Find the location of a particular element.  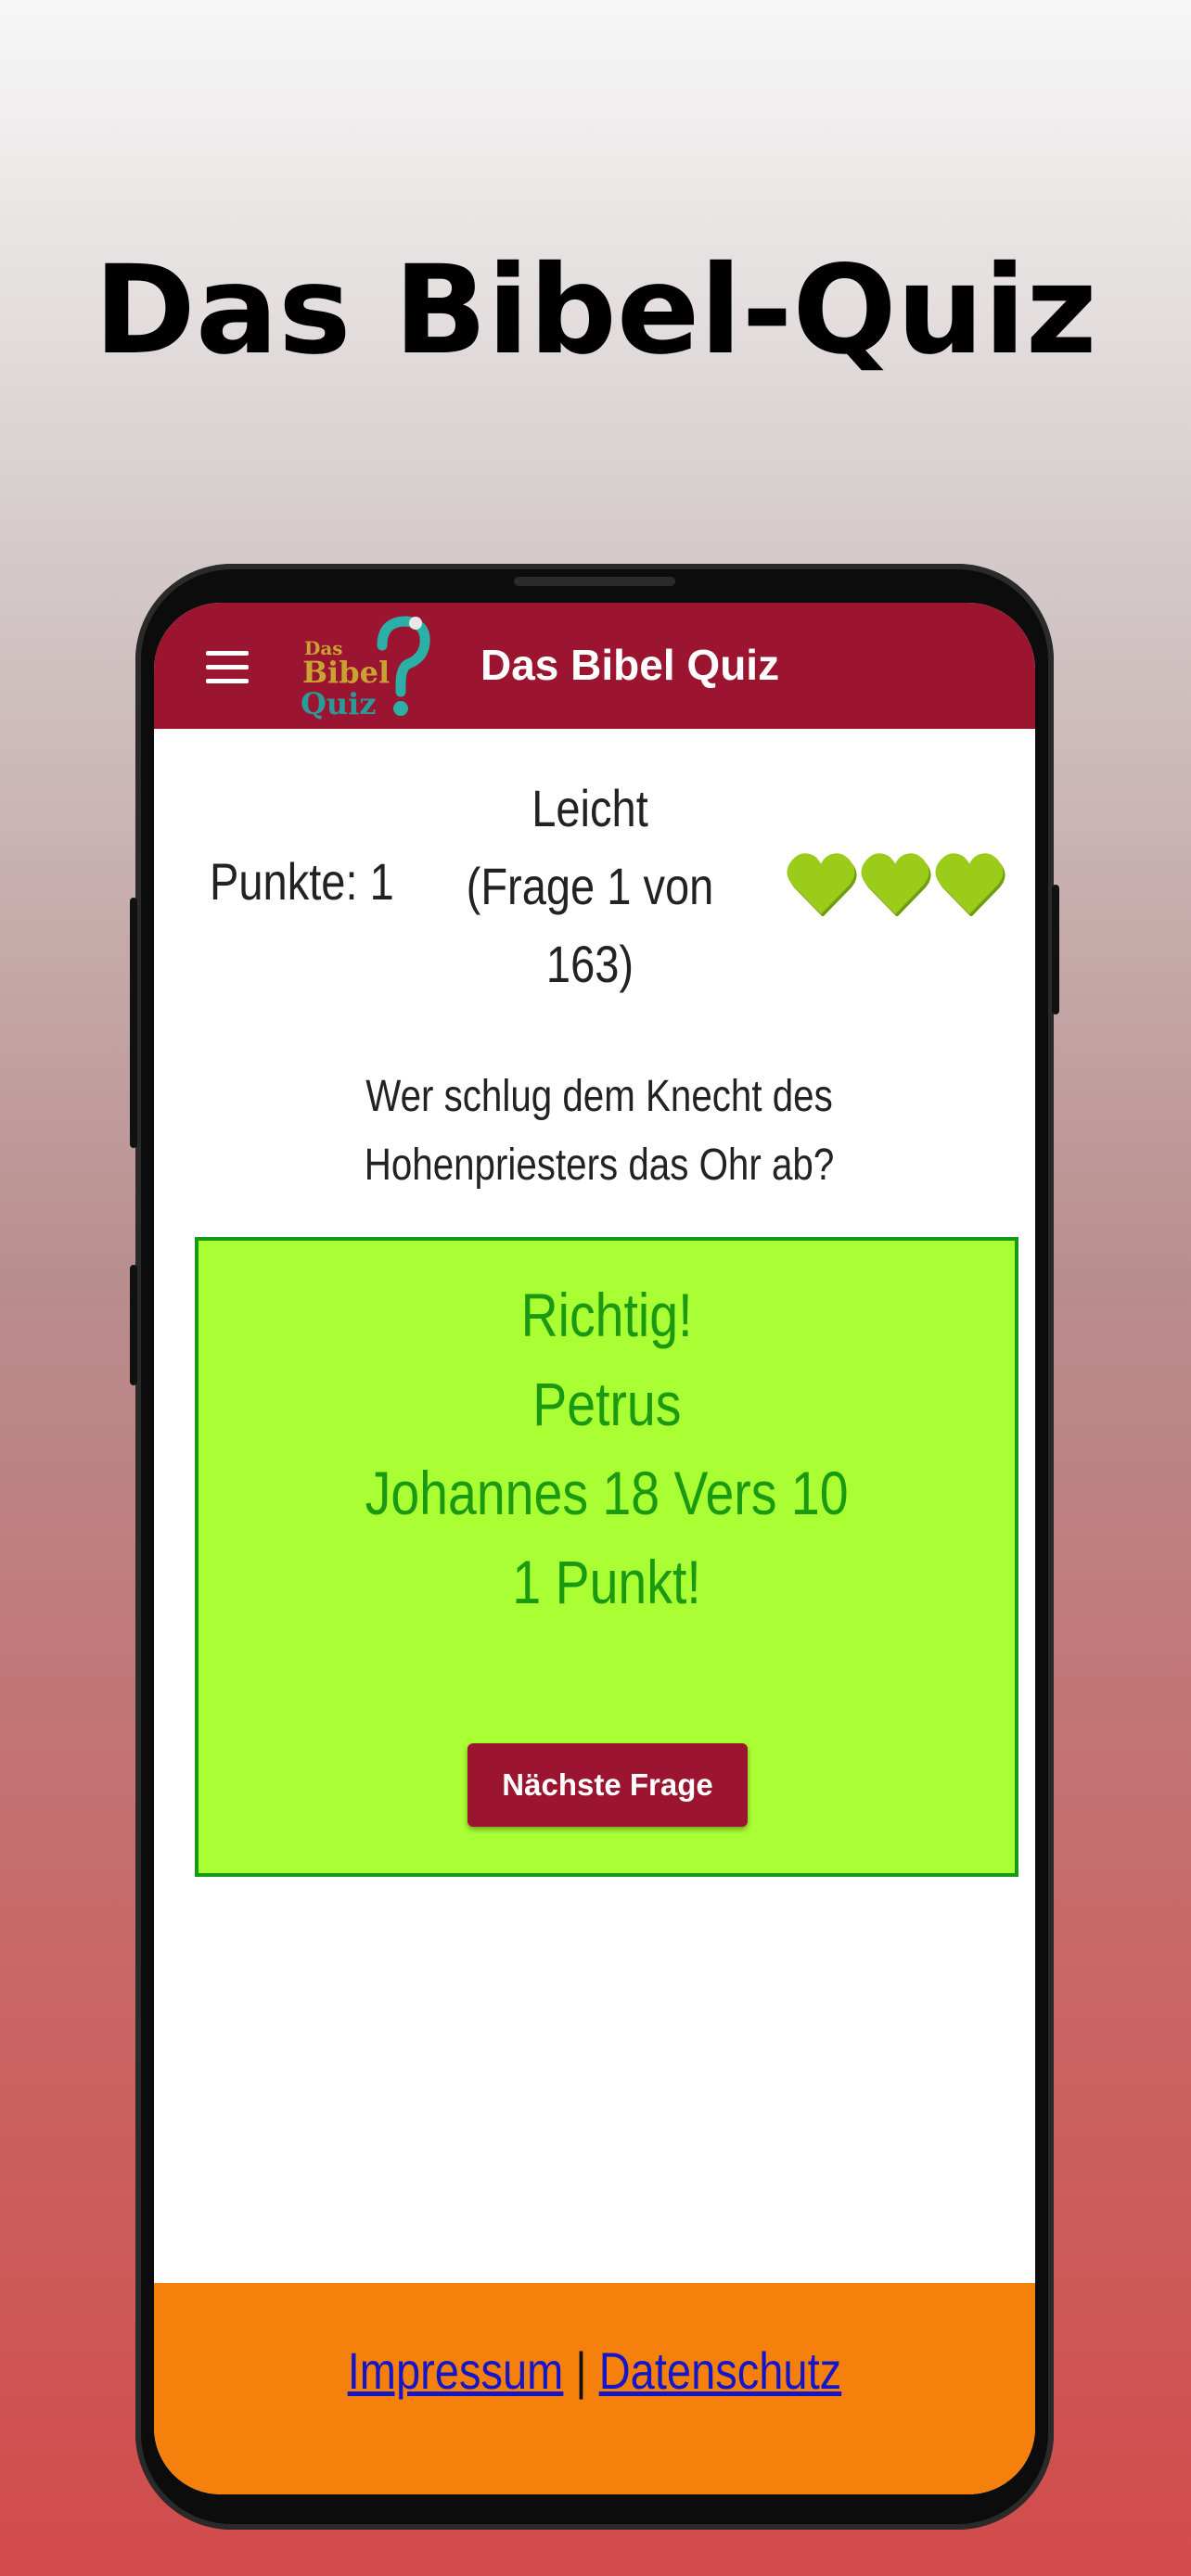

lives-indicator is located at coordinates (896, 886).